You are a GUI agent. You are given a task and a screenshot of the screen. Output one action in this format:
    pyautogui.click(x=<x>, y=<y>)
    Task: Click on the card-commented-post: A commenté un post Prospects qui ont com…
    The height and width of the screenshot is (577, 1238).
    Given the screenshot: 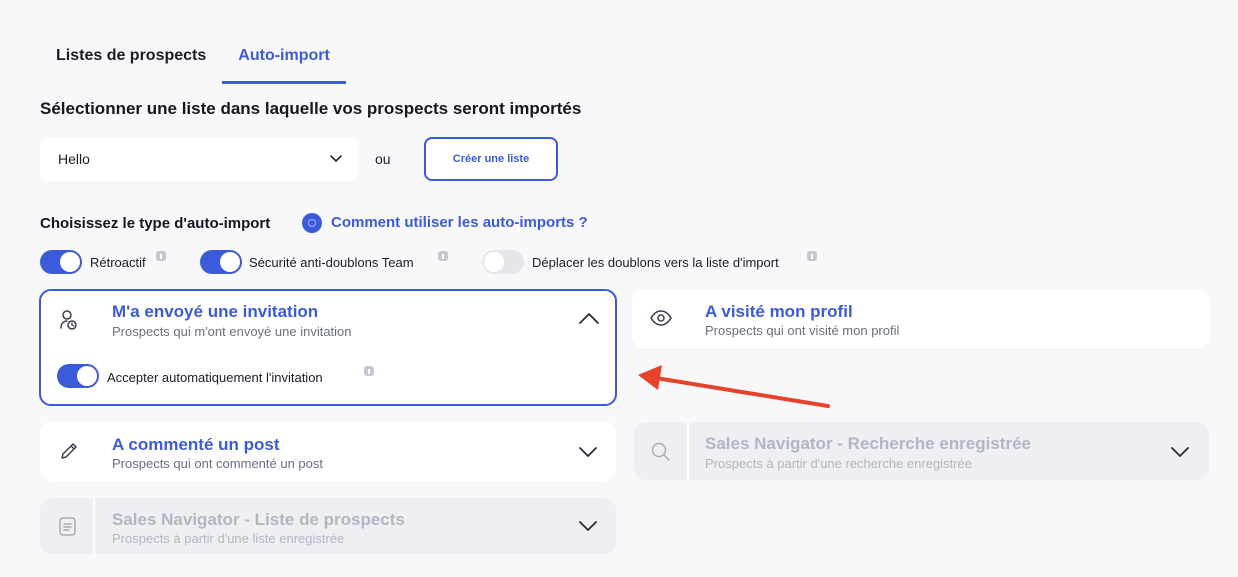 What is the action you would take?
    pyautogui.click(x=328, y=451)
    